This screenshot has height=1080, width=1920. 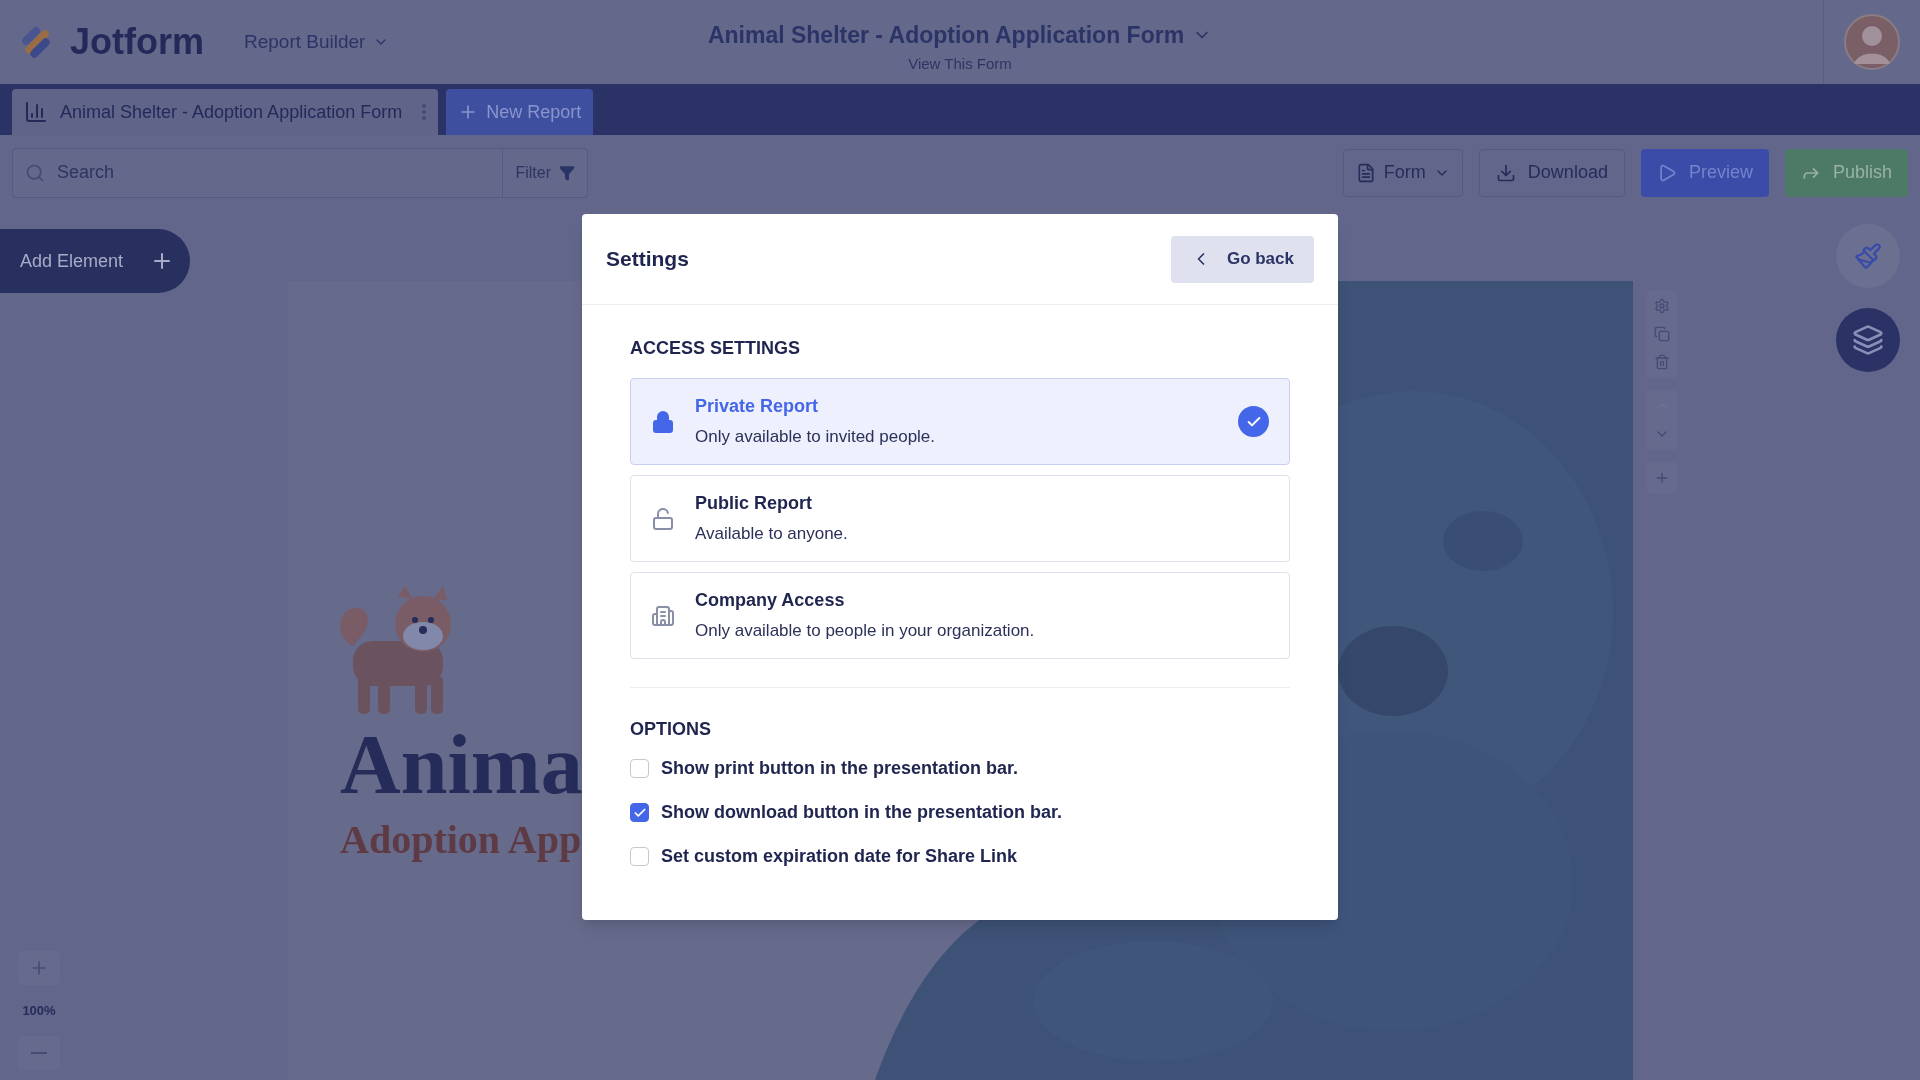 I want to click on section-heading: OPTIONS, so click(x=671, y=729).